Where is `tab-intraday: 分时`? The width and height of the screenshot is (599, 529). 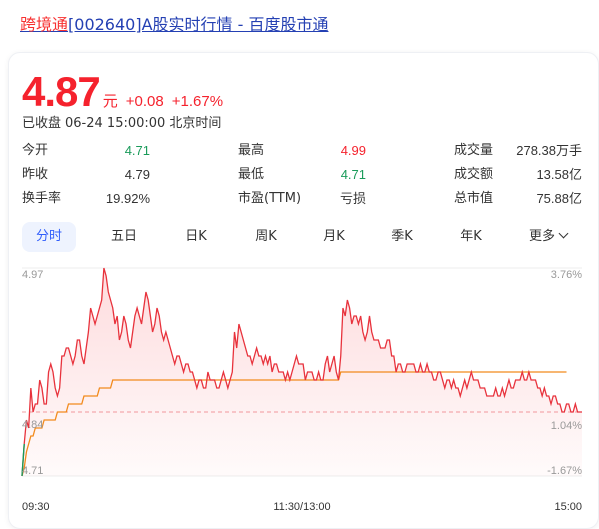
tab-intraday: 分时 is located at coordinates (49, 237).